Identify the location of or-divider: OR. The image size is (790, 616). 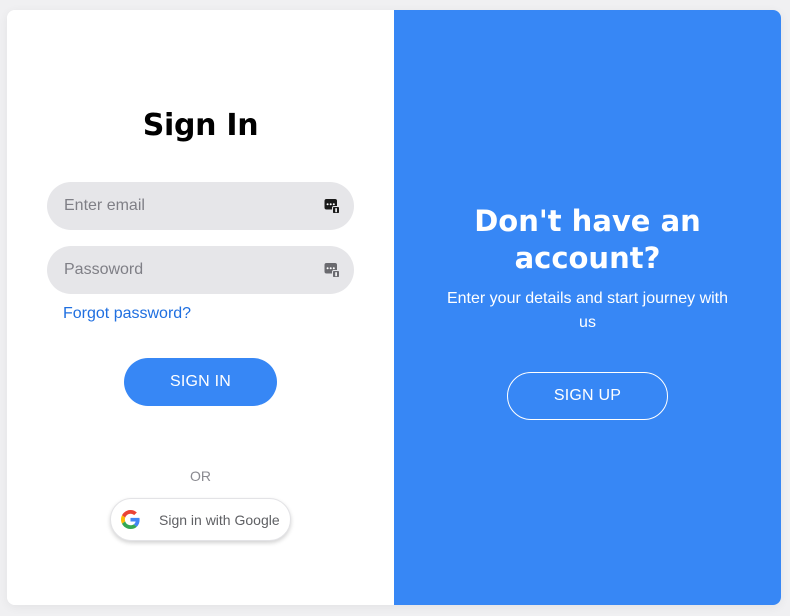
(200, 476).